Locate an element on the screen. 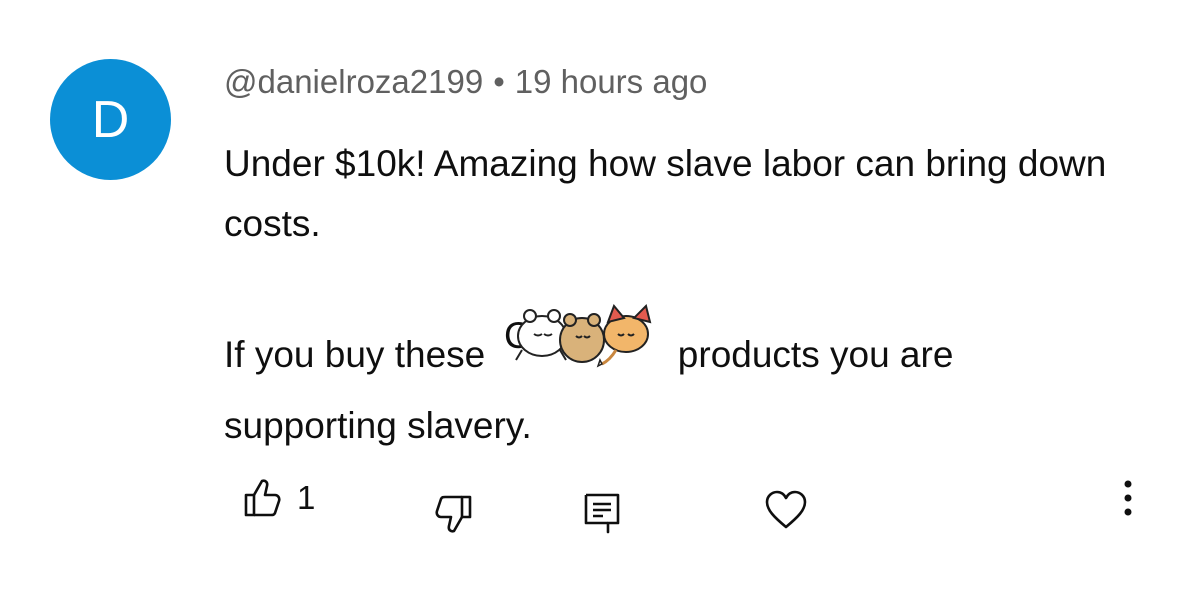  heart-button is located at coordinates (786, 510).